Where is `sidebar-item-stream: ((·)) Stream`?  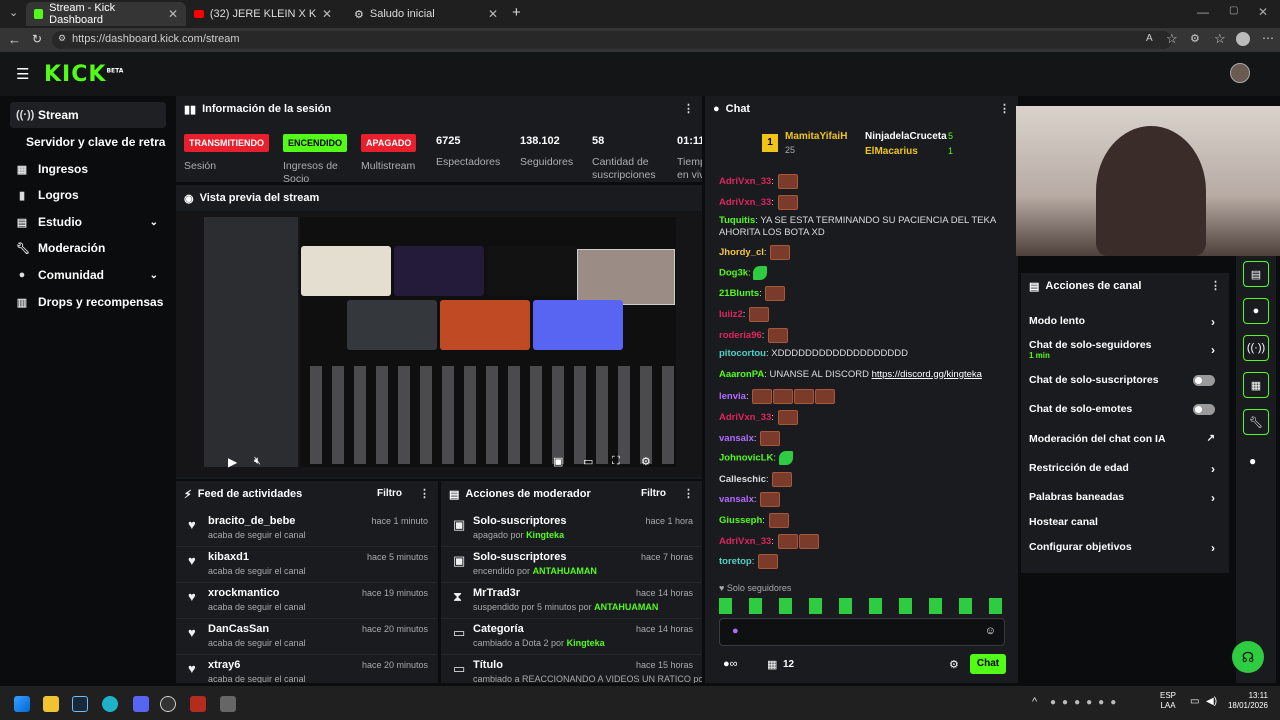 sidebar-item-stream: ((·)) Stream is located at coordinates (88, 115).